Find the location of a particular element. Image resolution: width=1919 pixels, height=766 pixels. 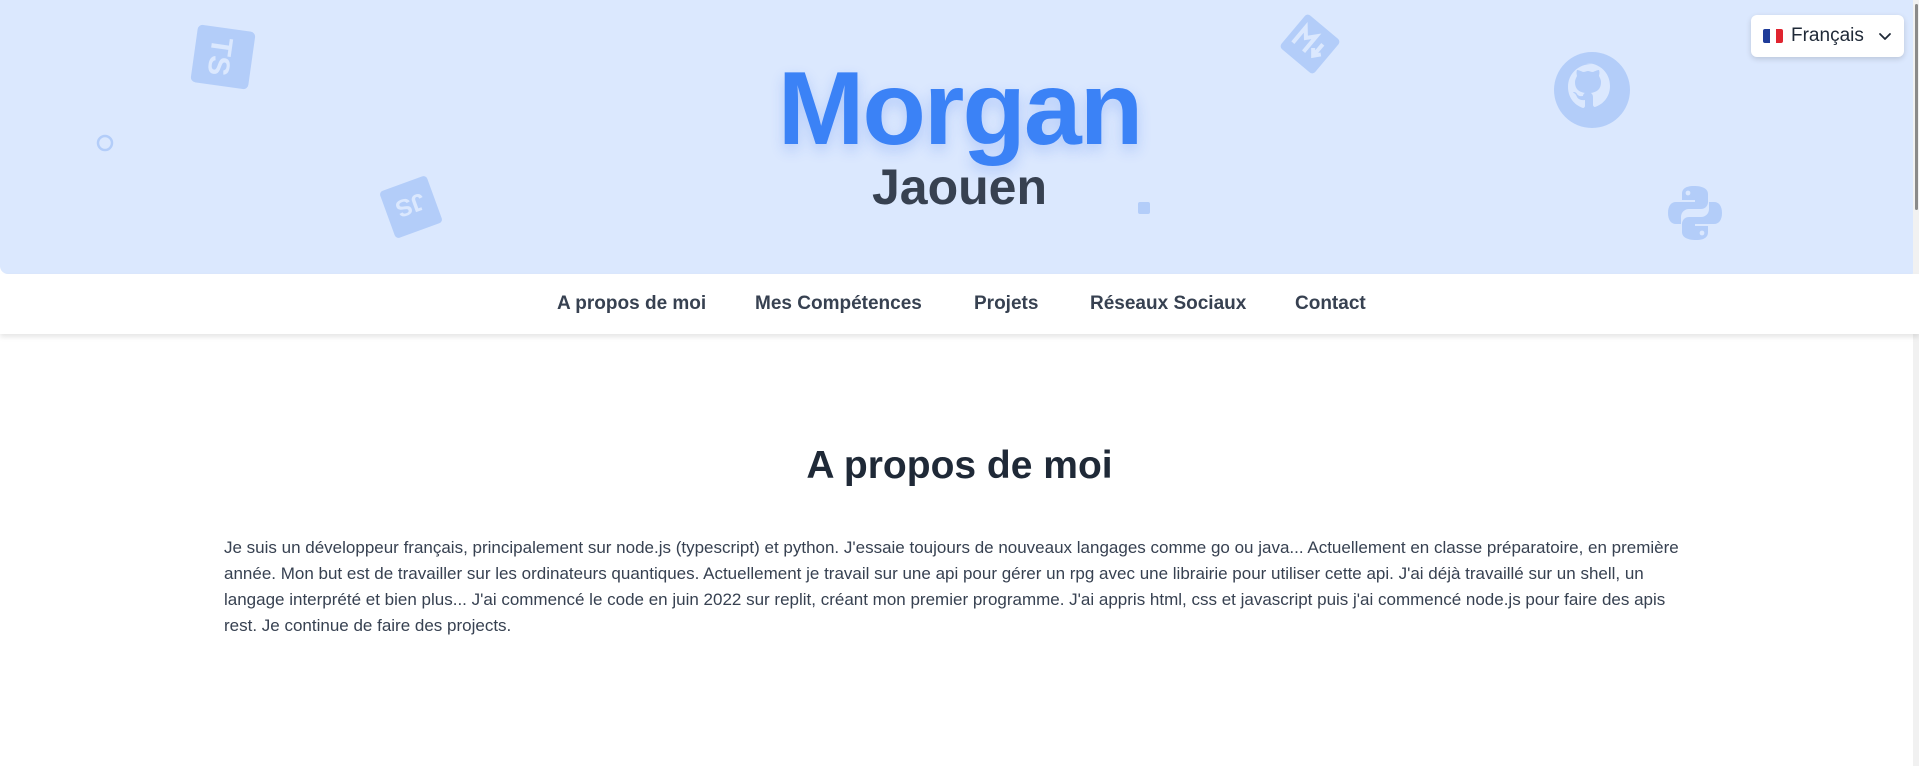

language-select-value: Français is located at coordinates (1827, 35).